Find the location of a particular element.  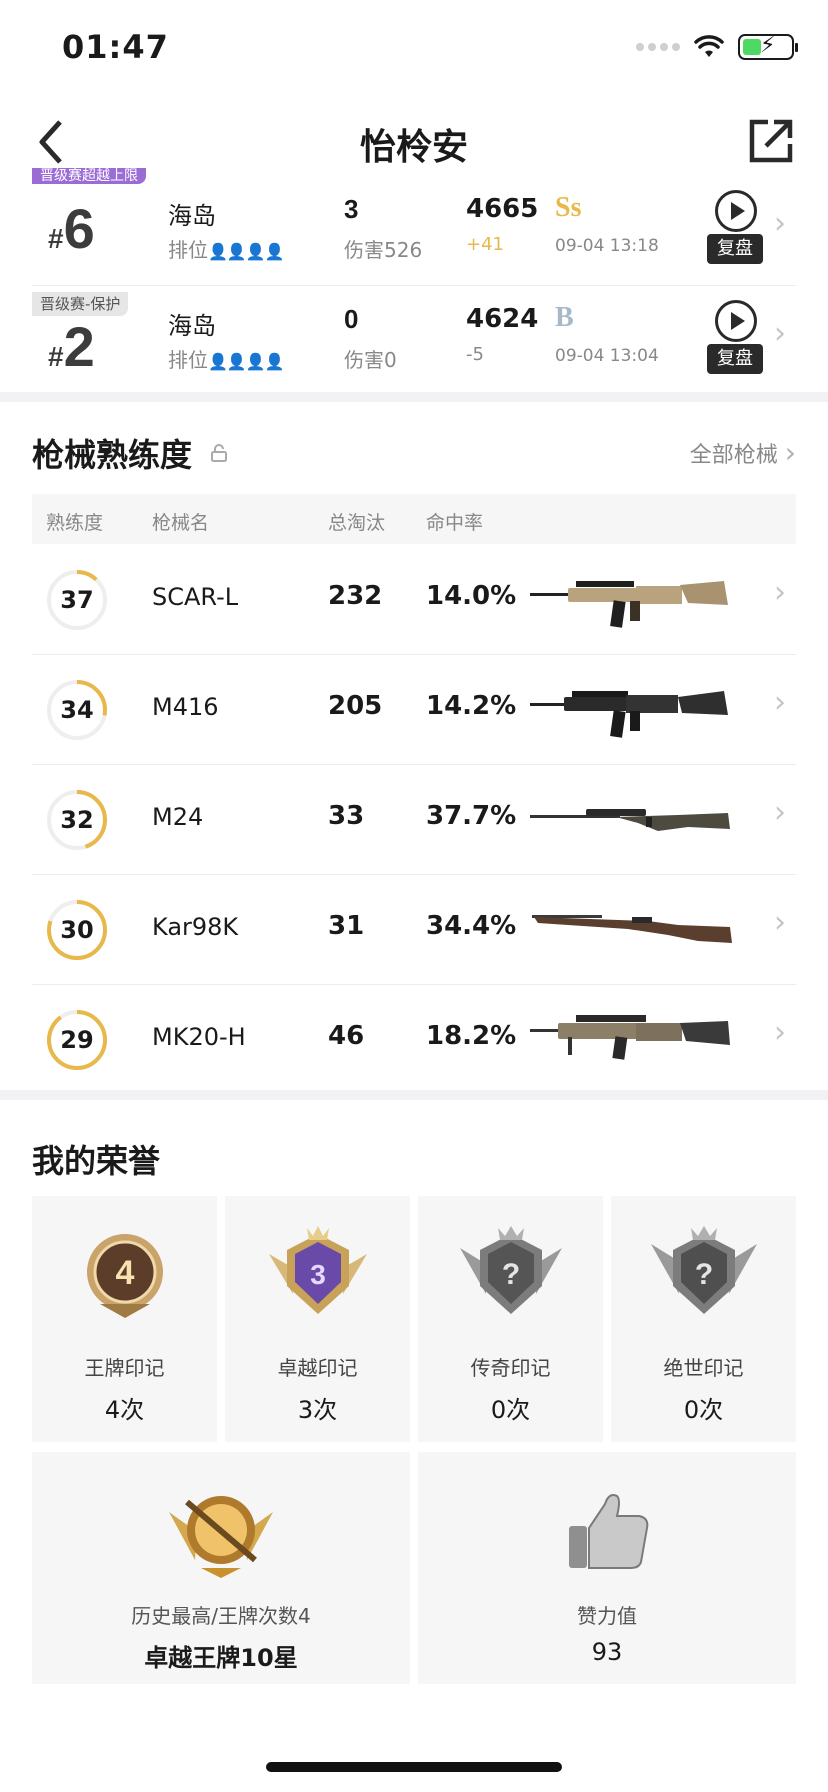

honor-count: 3次 is located at coordinates (317, 1410).